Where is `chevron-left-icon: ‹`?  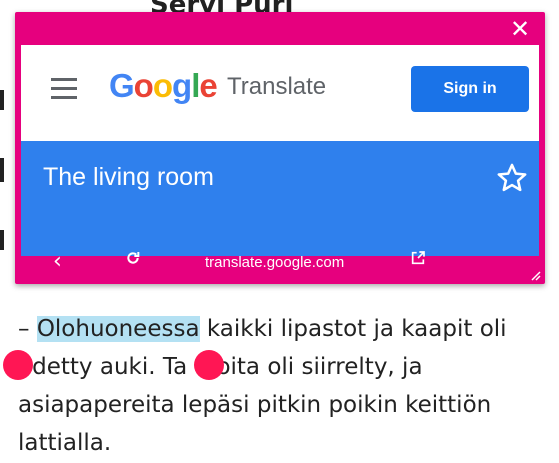 chevron-left-icon: ‹ is located at coordinates (57, 261).